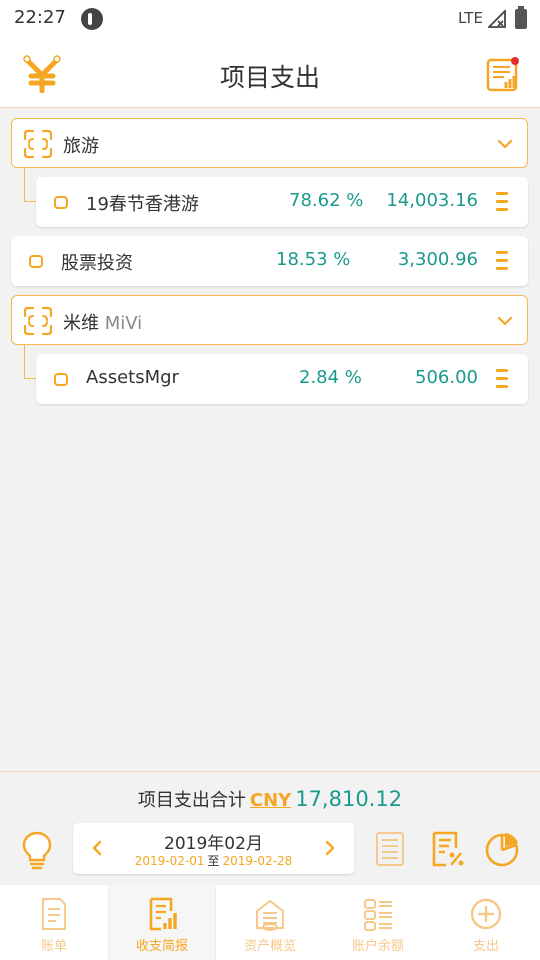 This screenshot has width=540, height=960. I want to click on chevron-right-icon, so click(330, 848).